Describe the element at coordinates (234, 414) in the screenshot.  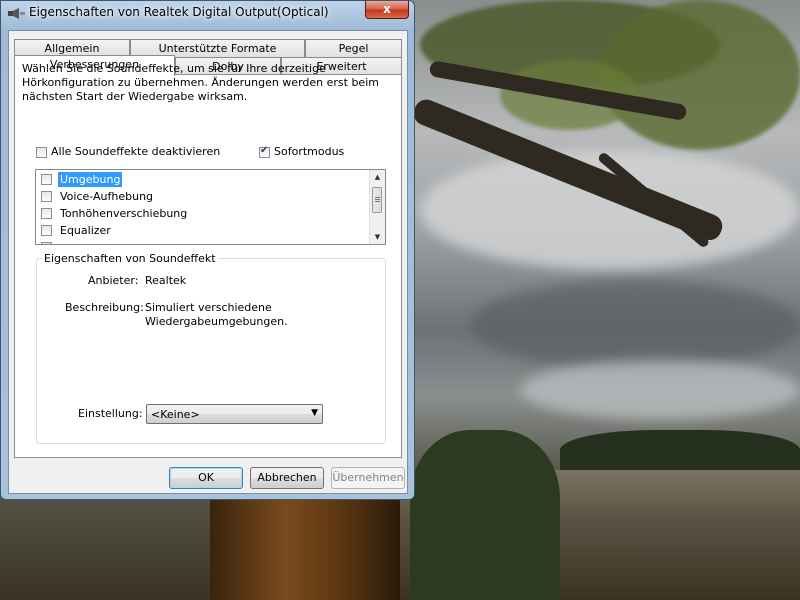
I see `setting-dropdown: <Keine> ▼` at that location.